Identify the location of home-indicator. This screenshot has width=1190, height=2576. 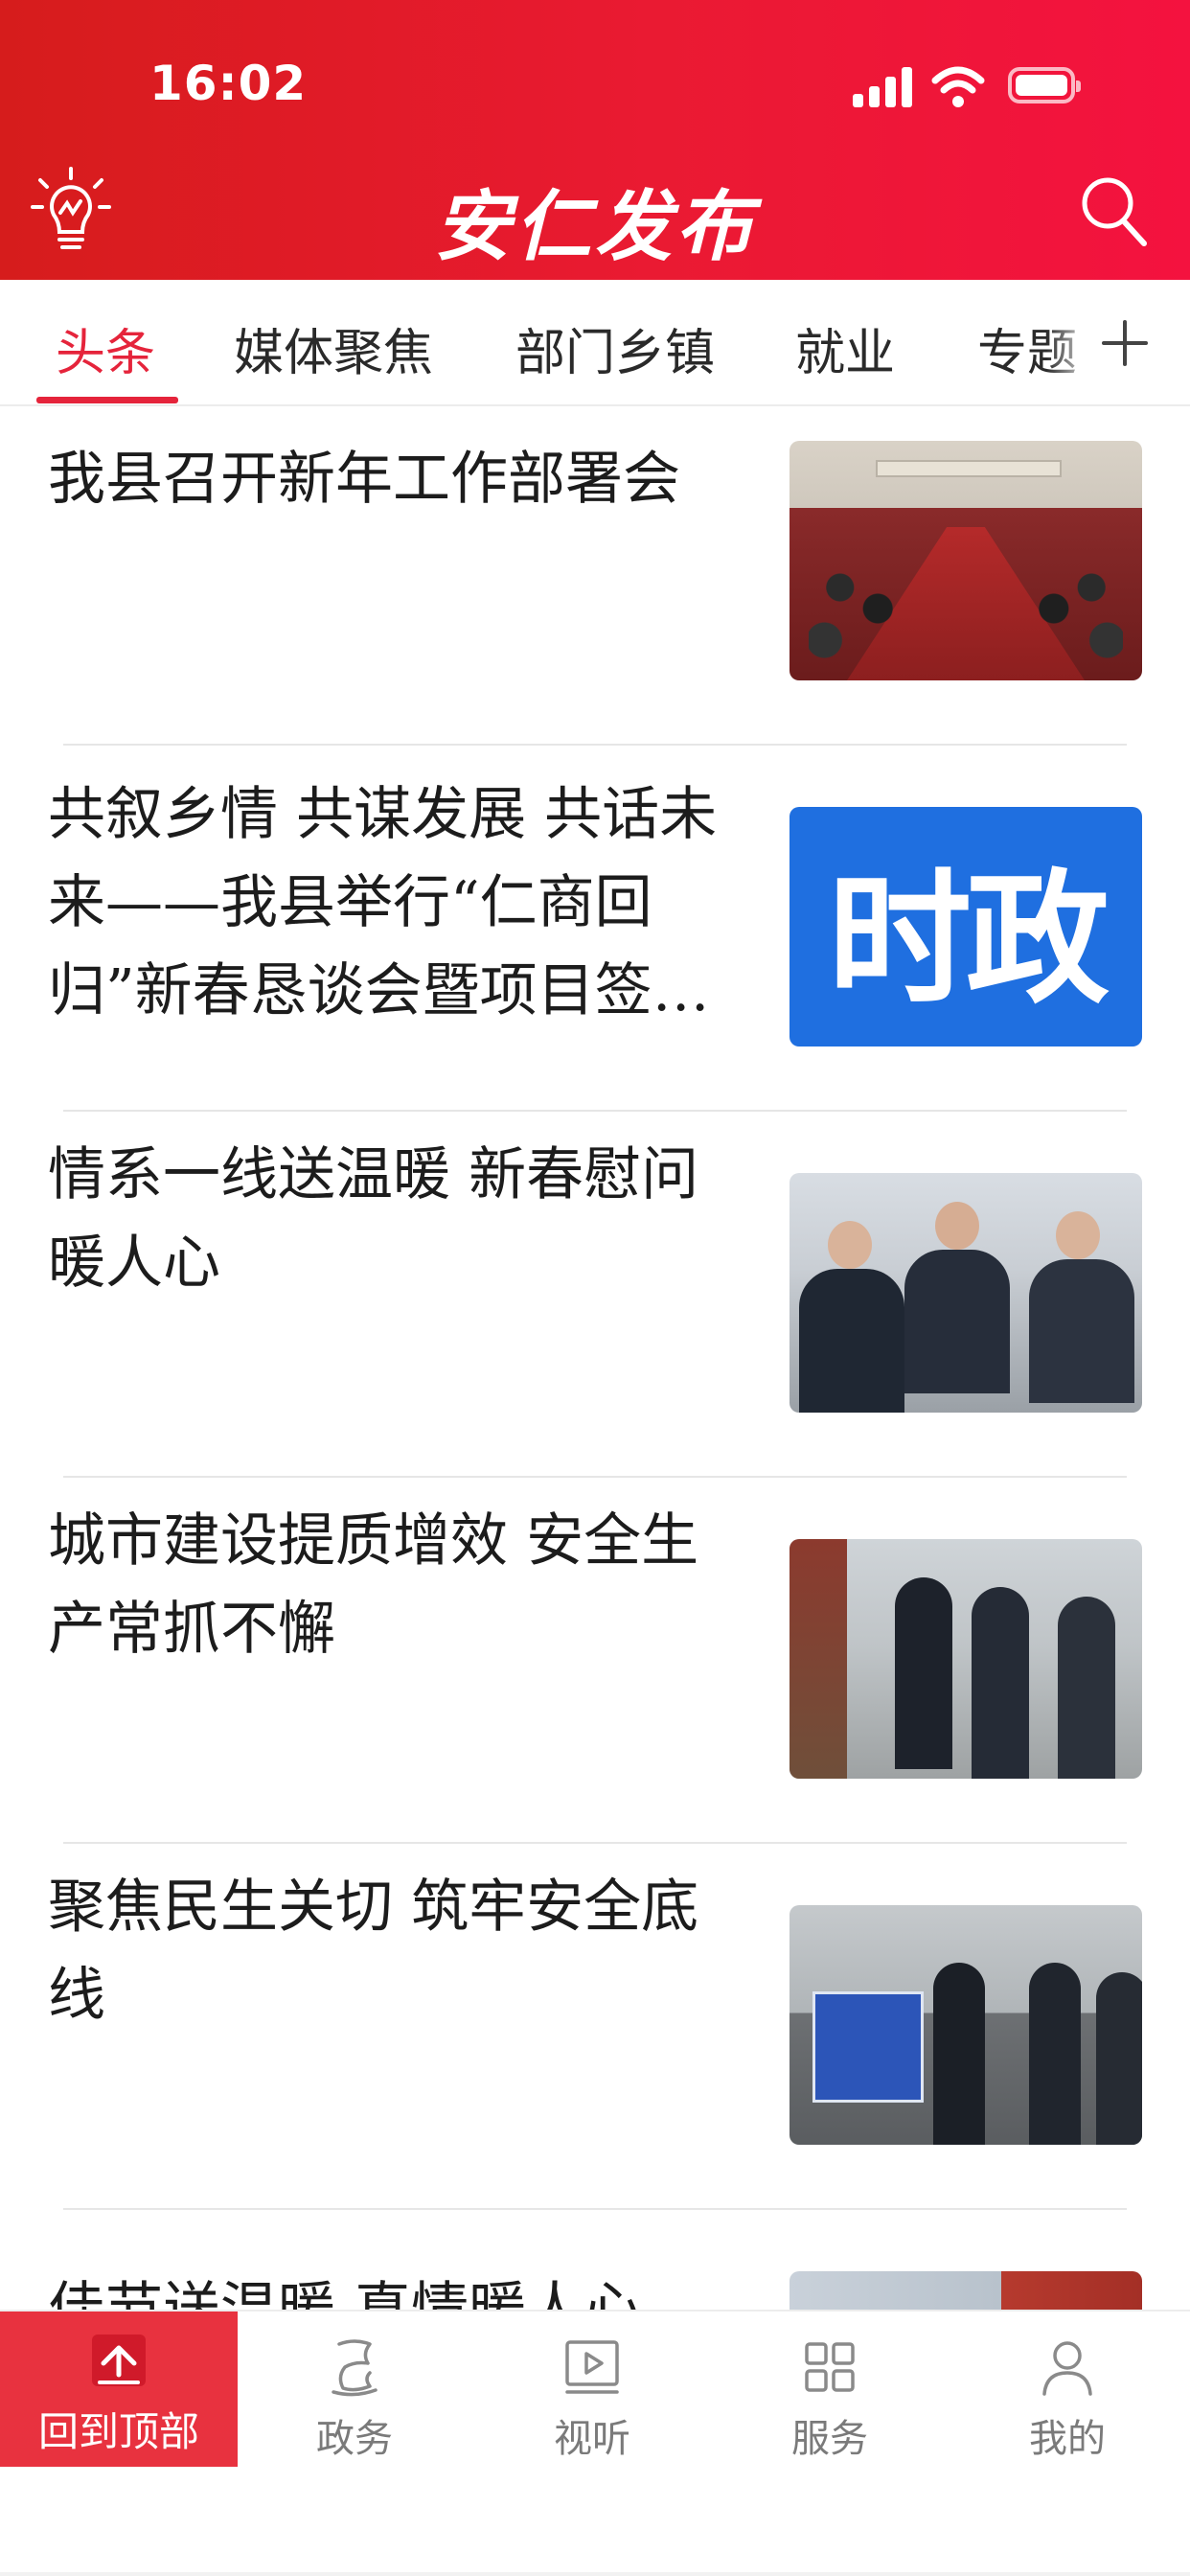
(595, 2574).